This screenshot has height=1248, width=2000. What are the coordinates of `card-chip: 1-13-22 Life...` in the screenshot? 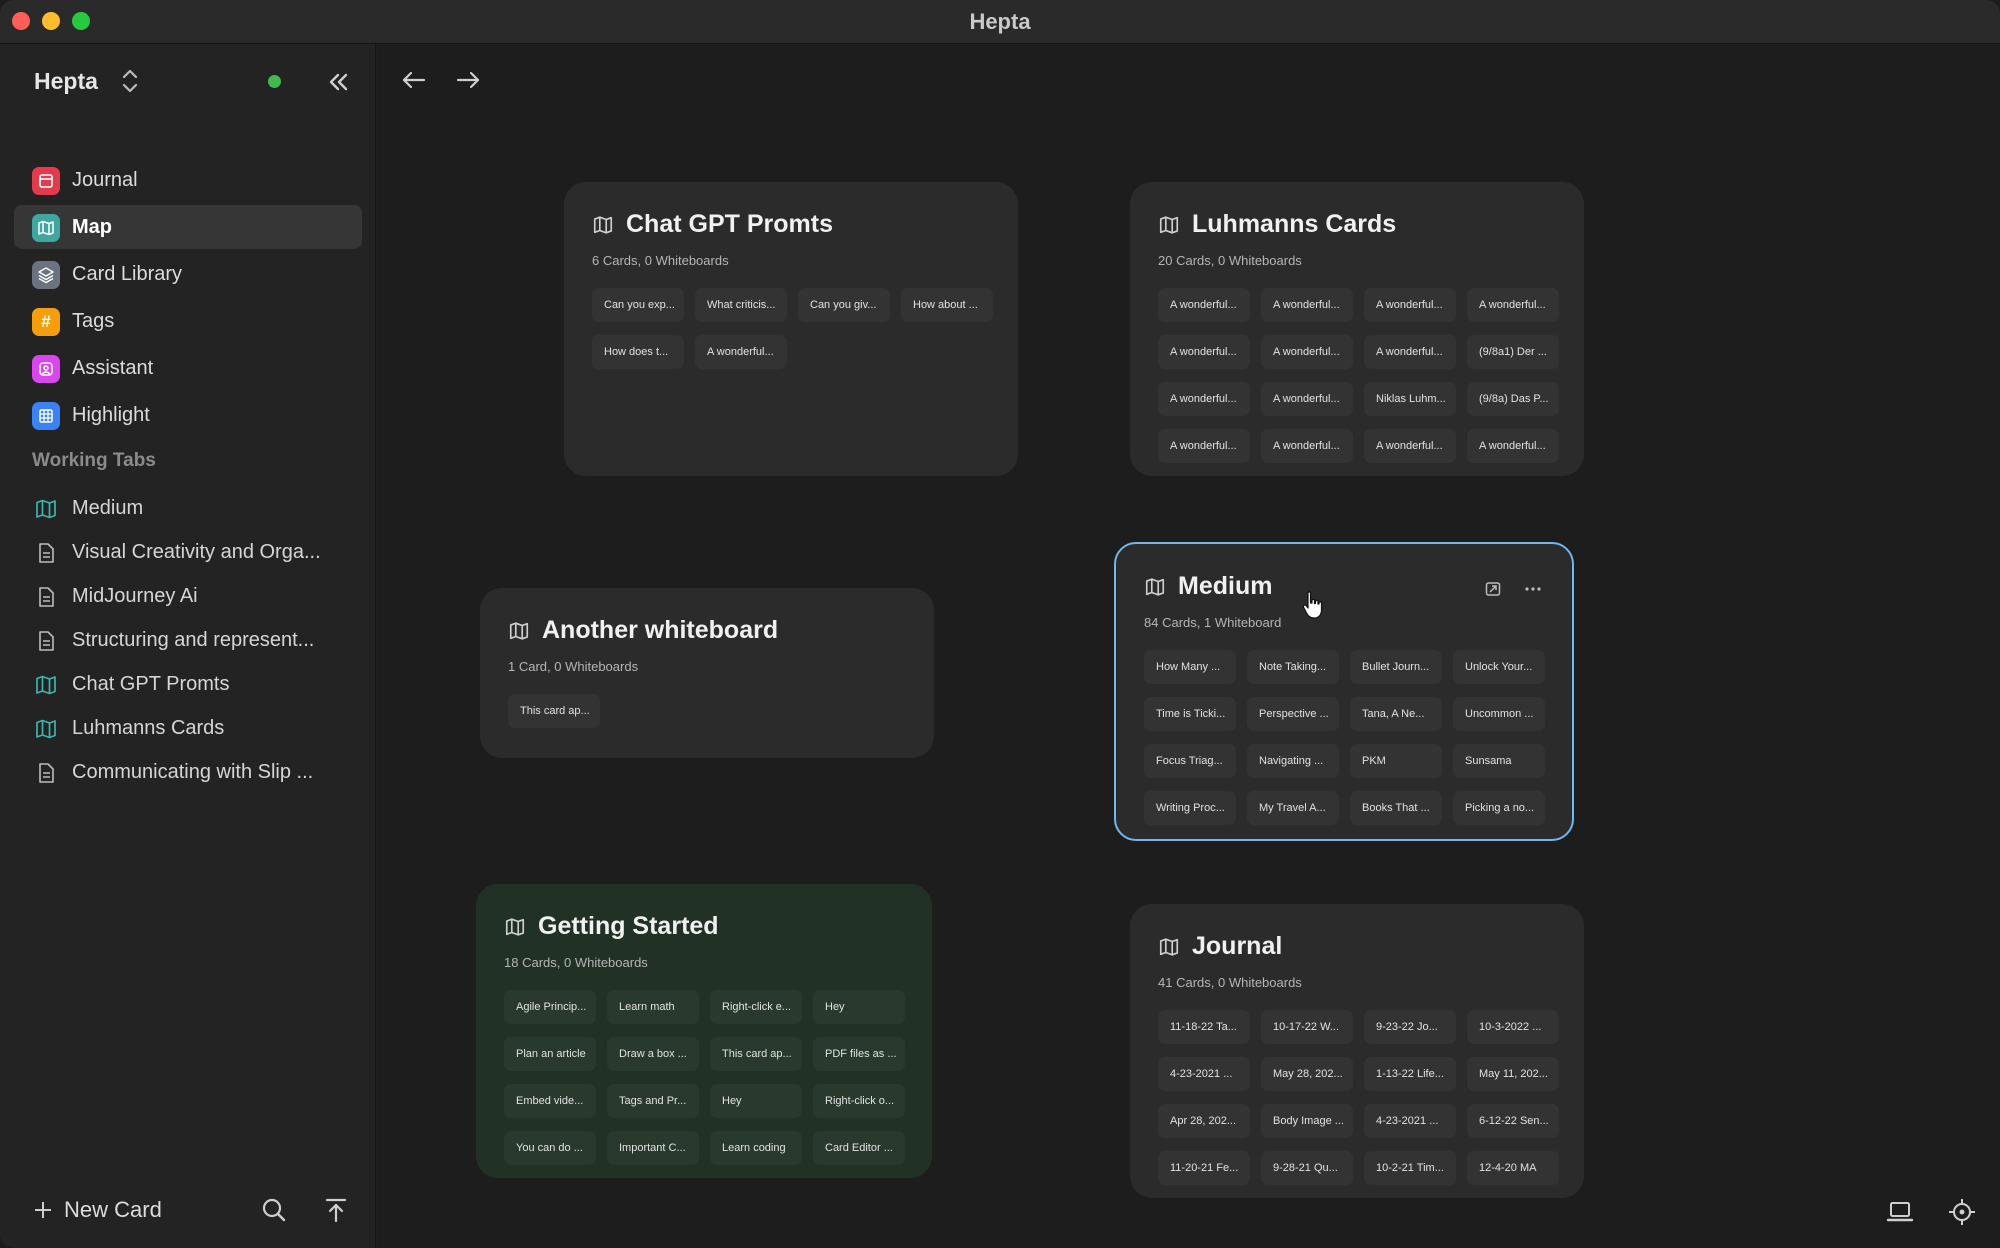 It's located at (1410, 1074).